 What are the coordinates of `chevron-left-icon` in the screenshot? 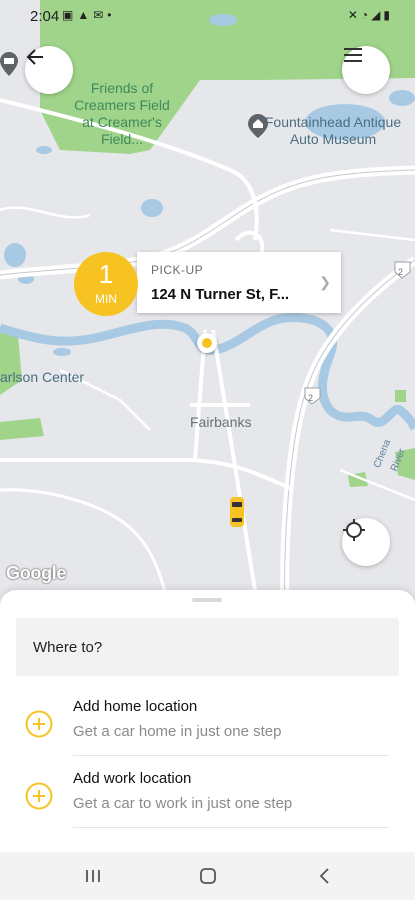 It's located at (324, 876).